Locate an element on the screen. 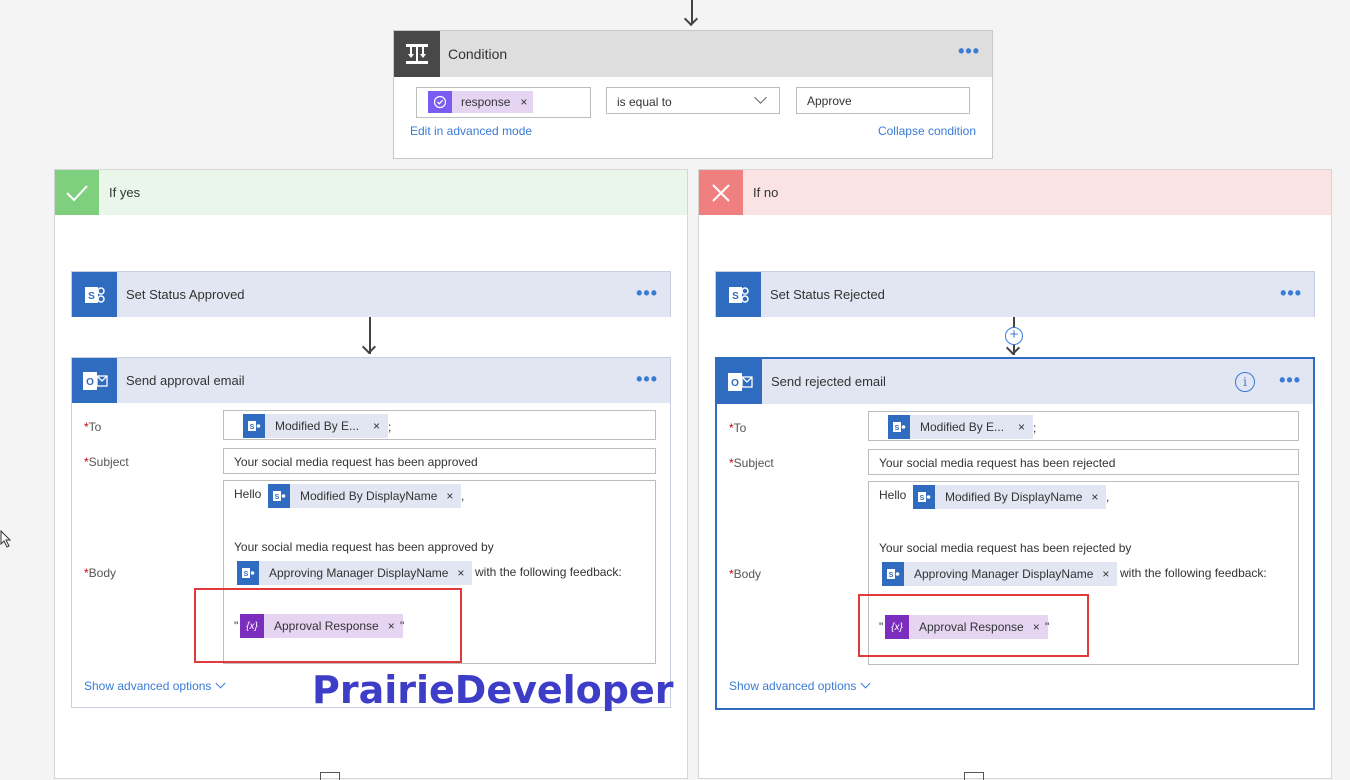  condition-value-input: Approve is located at coordinates (883, 100).